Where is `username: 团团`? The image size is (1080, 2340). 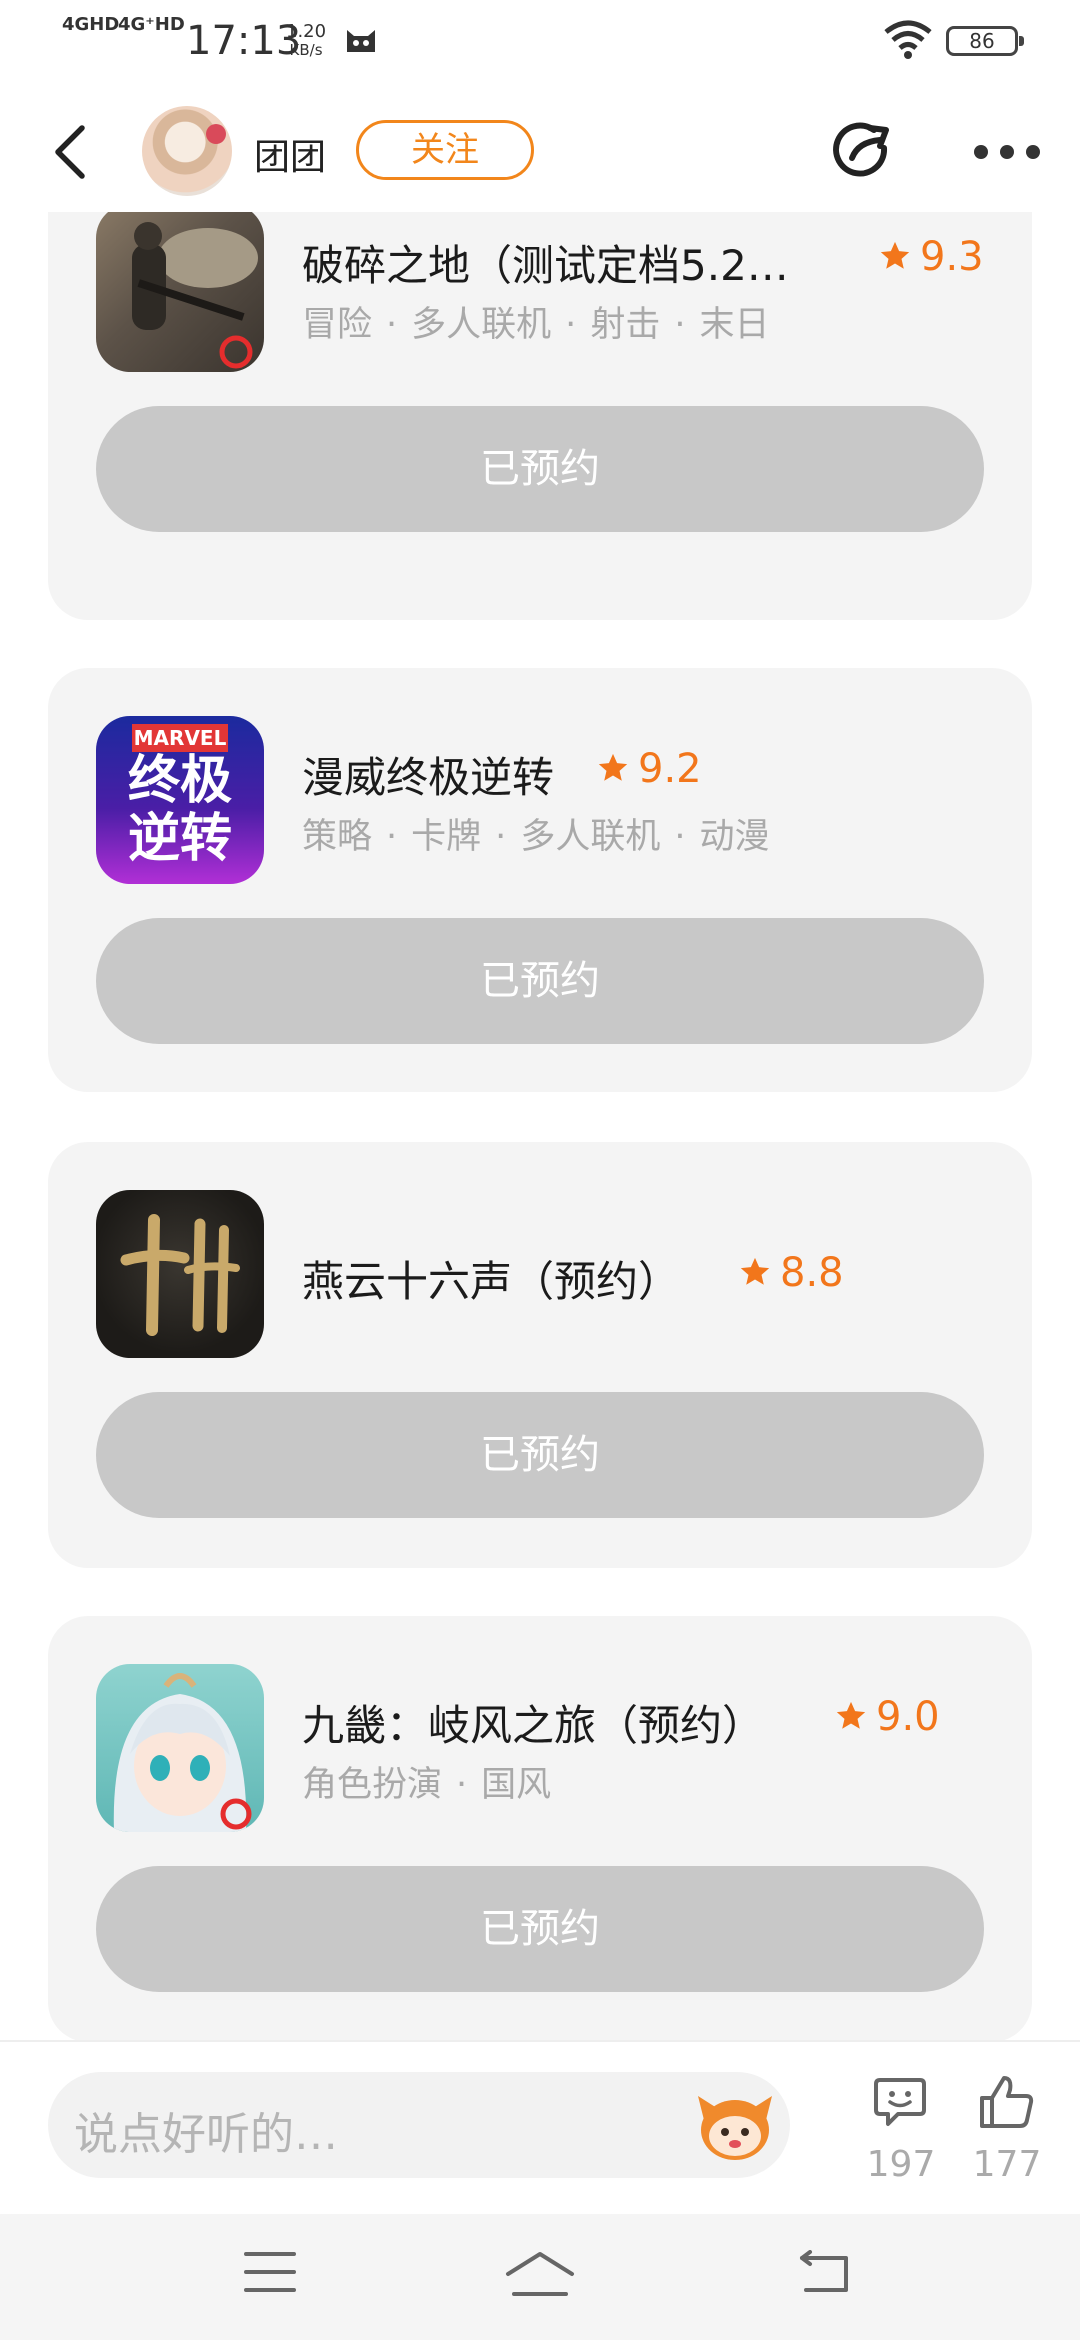 username: 团团 is located at coordinates (290, 154).